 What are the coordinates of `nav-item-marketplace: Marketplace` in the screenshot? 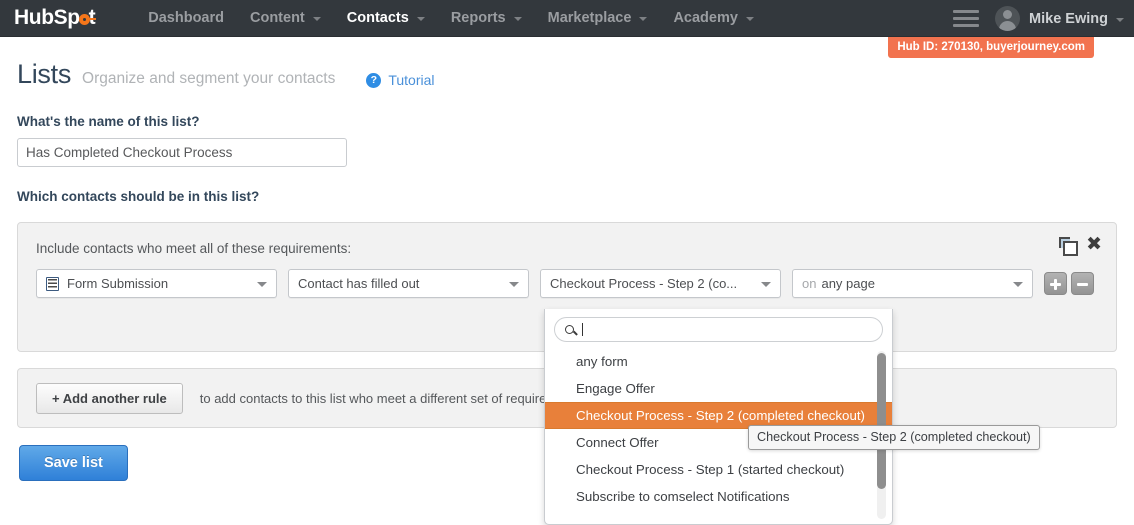 It's located at (598, 18).